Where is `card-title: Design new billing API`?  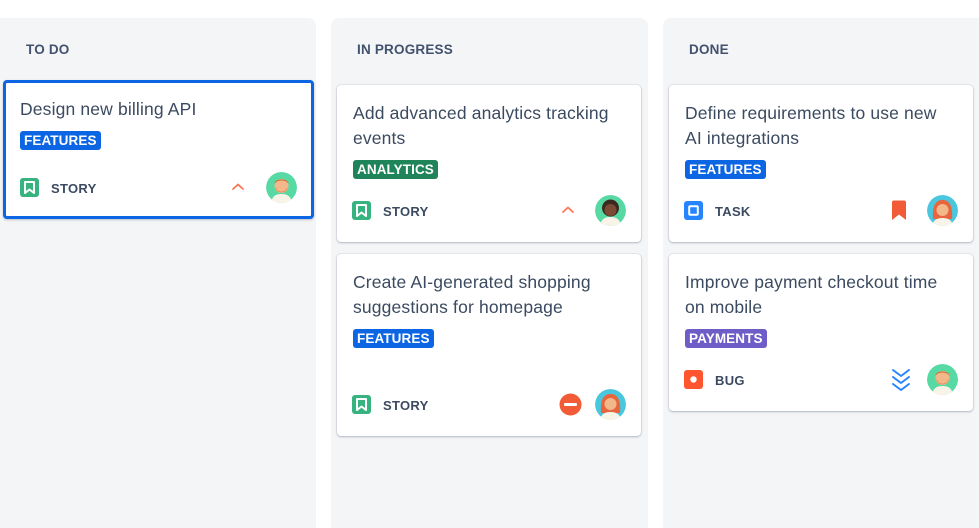 card-title: Design new billing API is located at coordinates (108, 109).